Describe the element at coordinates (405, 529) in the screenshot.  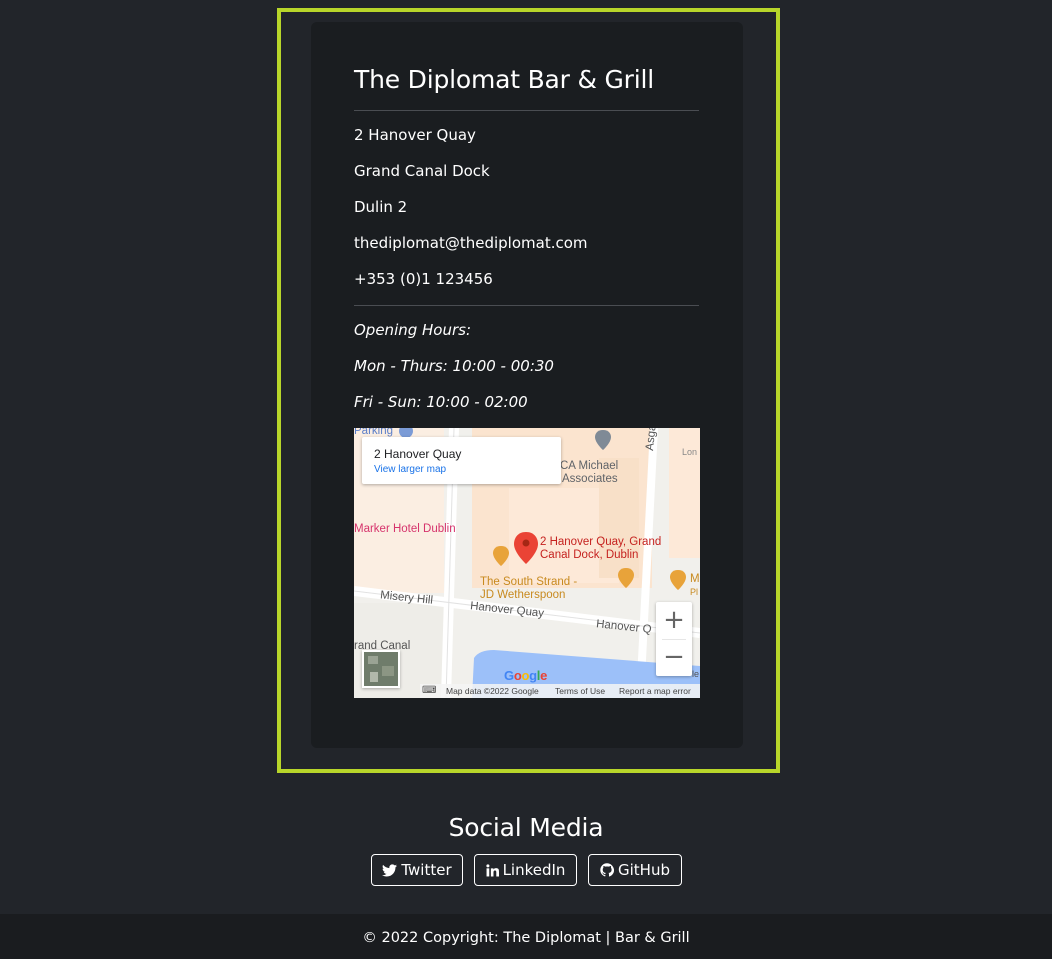
I see `map-poi-hotel: Marker Hotel Dublin` at that location.